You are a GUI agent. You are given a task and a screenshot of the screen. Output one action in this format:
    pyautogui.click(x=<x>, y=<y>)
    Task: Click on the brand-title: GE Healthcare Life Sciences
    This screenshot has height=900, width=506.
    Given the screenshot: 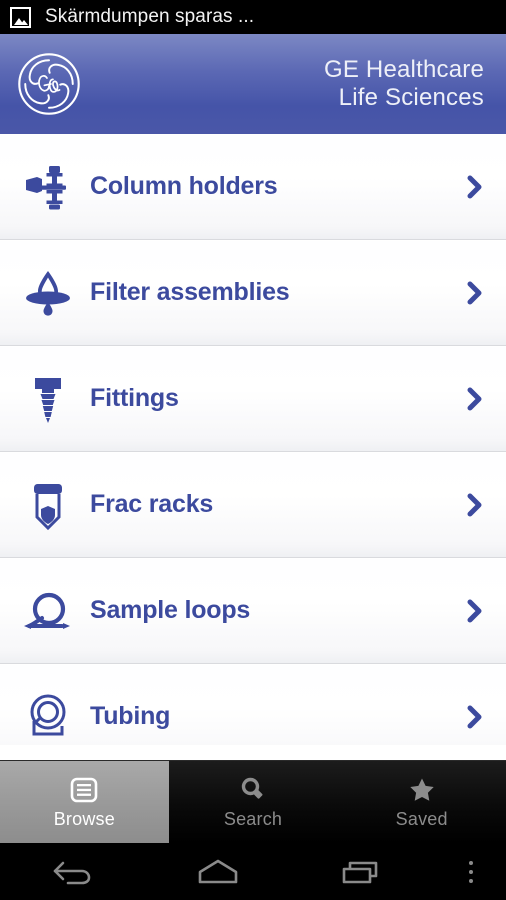 What is the action you would take?
    pyautogui.click(x=404, y=84)
    